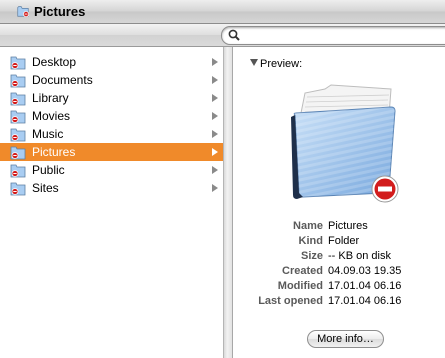  I want to click on window-titlebar: Pictures, so click(222, 12).